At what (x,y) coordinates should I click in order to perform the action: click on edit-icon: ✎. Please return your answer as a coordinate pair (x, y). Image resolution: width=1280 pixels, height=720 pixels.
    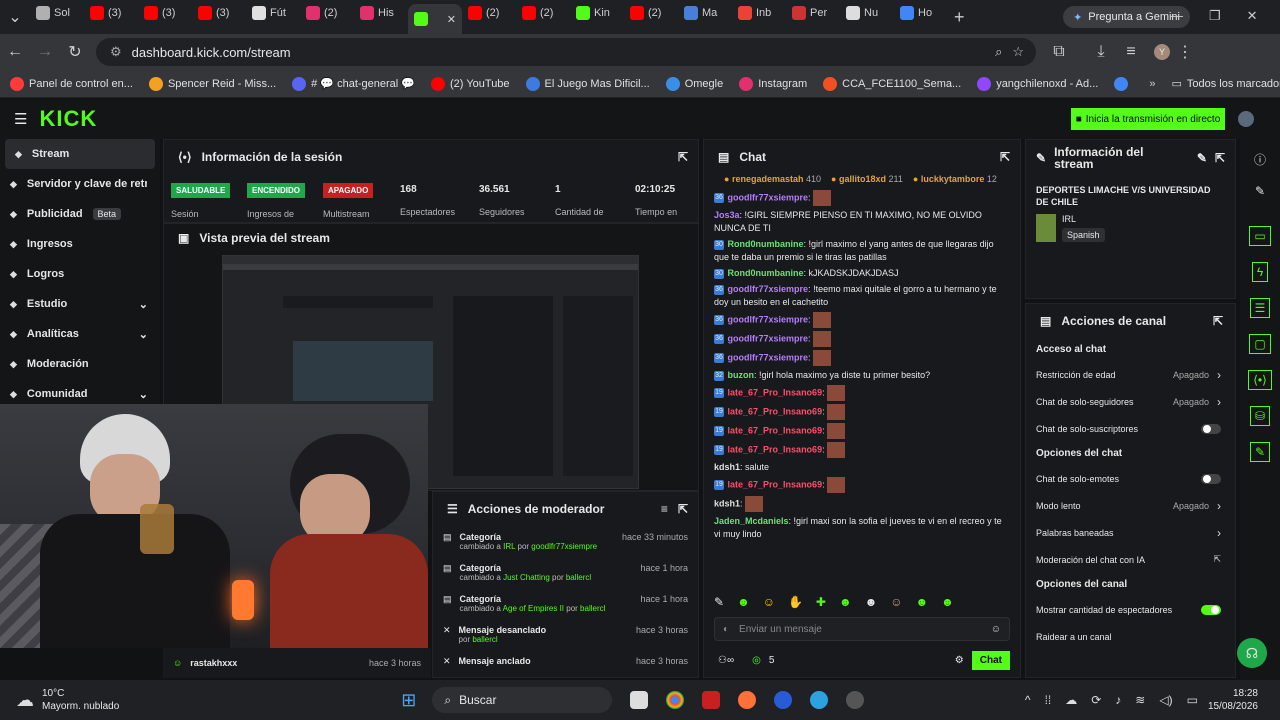
    Looking at the image, I should click on (1202, 158).